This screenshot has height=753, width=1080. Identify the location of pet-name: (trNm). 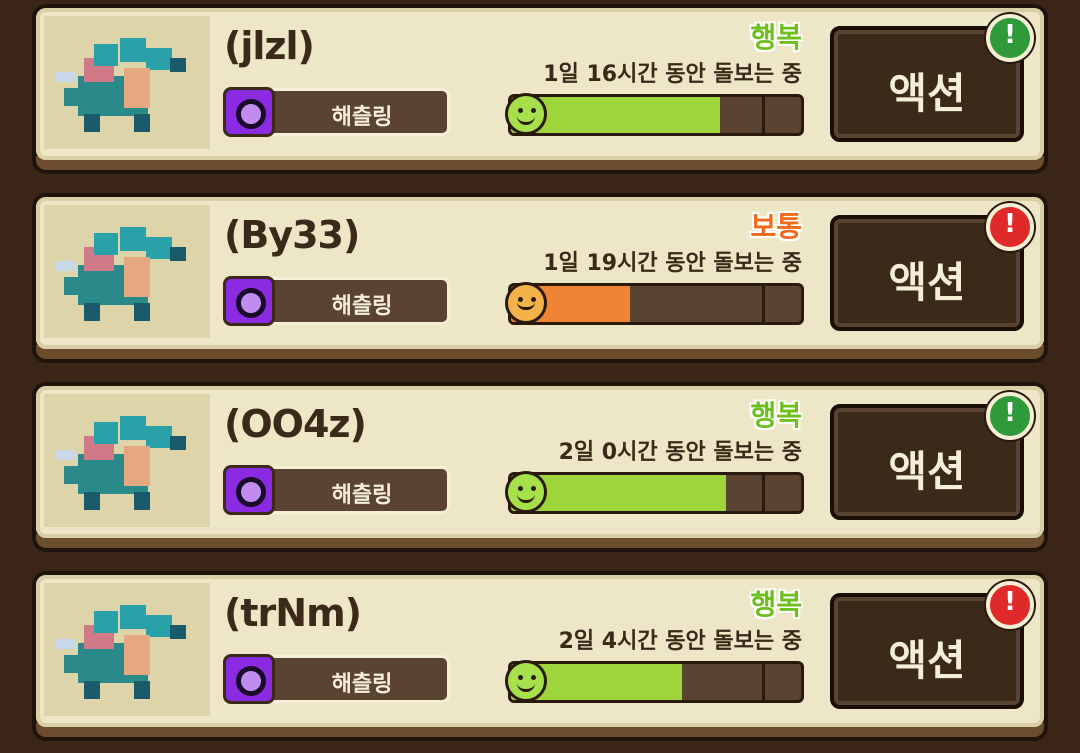
(293, 613).